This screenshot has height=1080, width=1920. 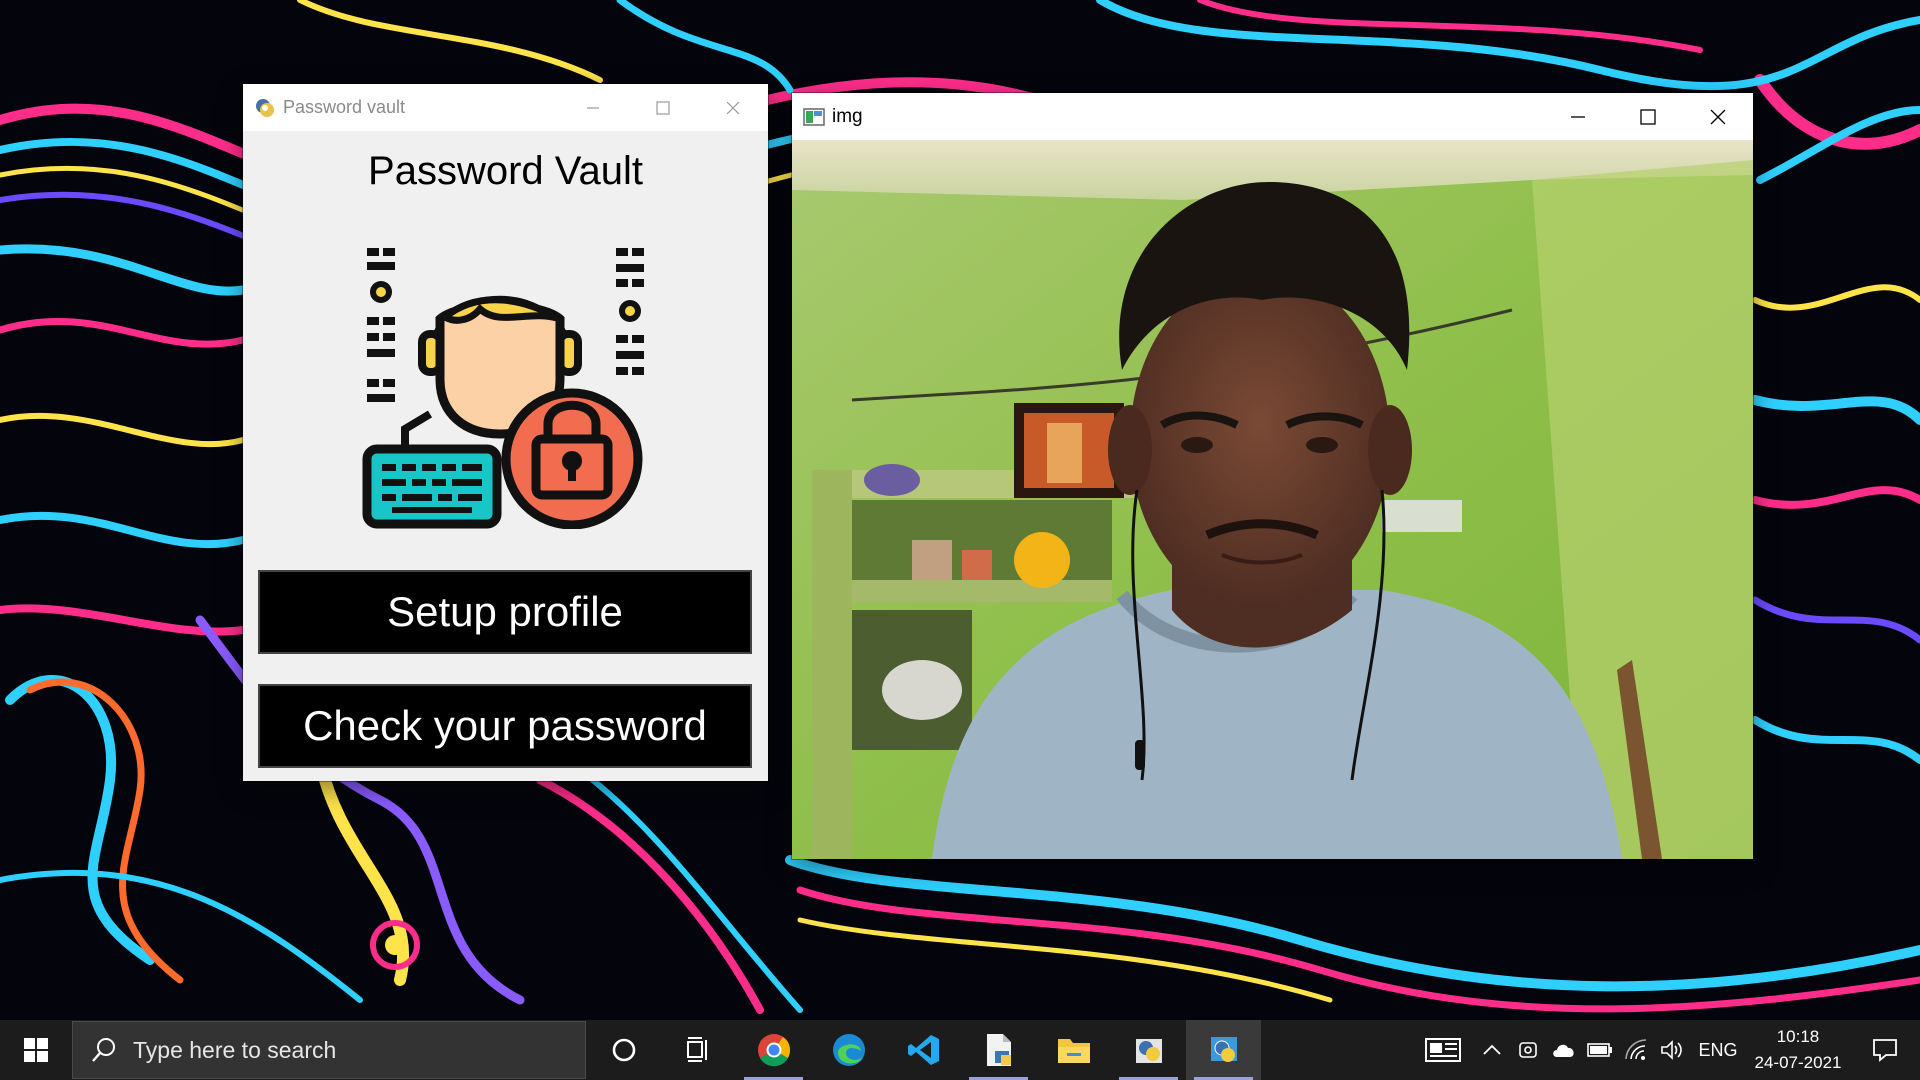 I want to click on battery-button, so click(x=1600, y=1050).